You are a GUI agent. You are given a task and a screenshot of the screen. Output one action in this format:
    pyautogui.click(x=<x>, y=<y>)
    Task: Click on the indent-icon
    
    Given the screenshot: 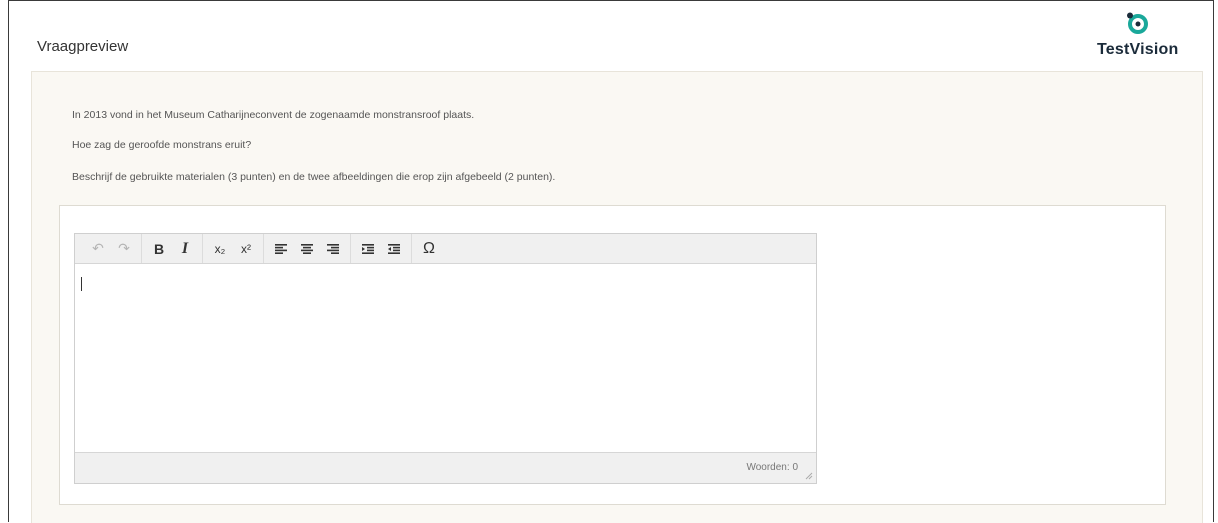 What is the action you would take?
    pyautogui.click(x=368, y=248)
    